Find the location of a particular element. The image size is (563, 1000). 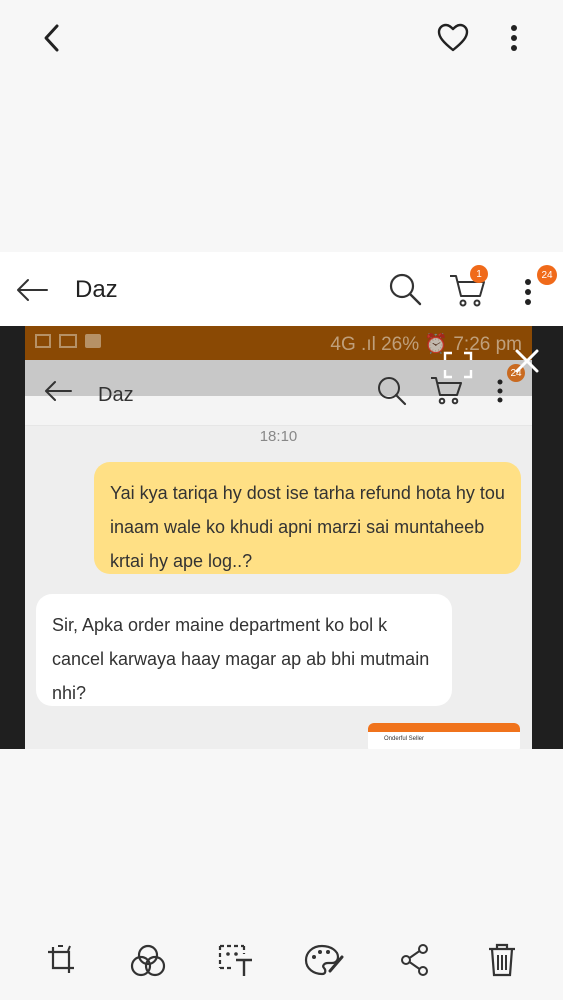

text-select-icon is located at coordinates (236, 960).